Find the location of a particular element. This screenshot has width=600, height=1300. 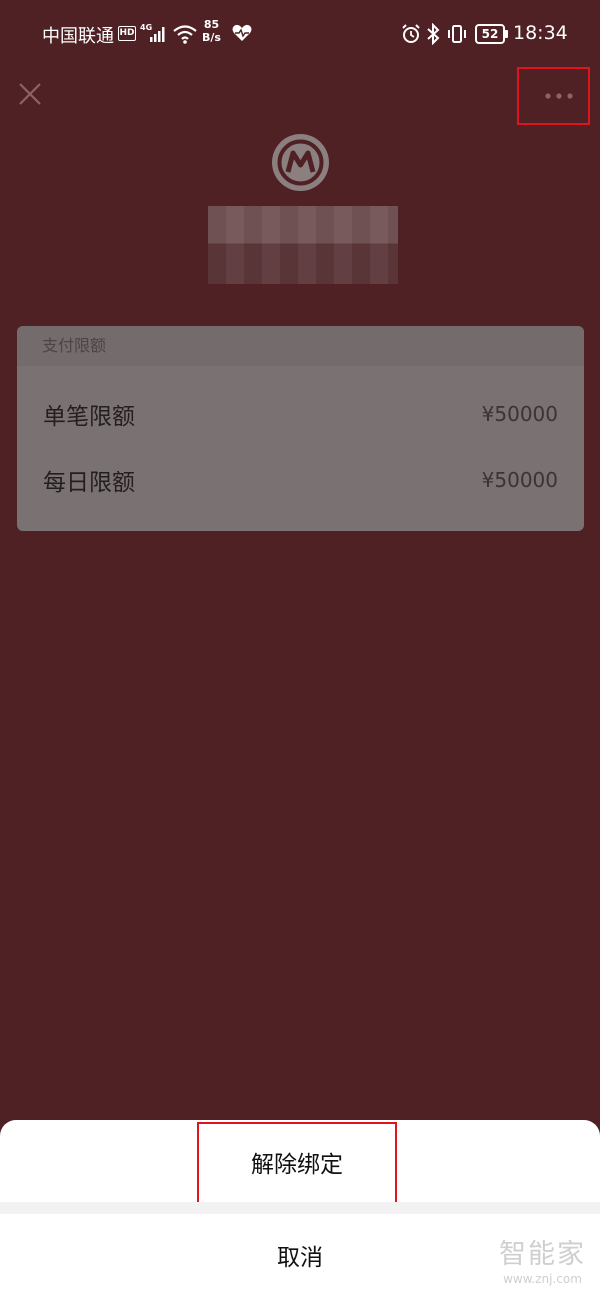

net-speed-value: 85 is located at coordinates (211, 24).